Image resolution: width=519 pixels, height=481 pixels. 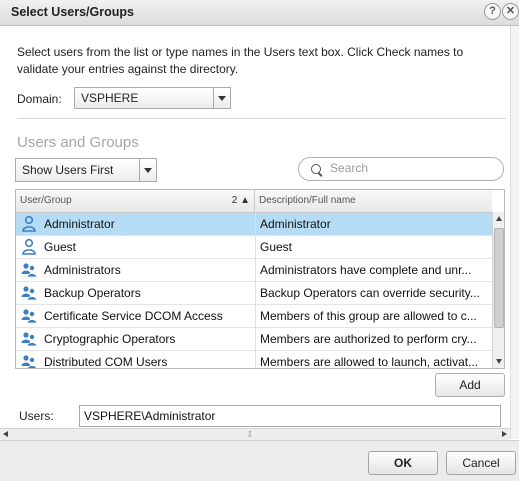 What do you see at coordinates (39, 99) in the screenshot?
I see `domain-label: Domain:` at bounding box center [39, 99].